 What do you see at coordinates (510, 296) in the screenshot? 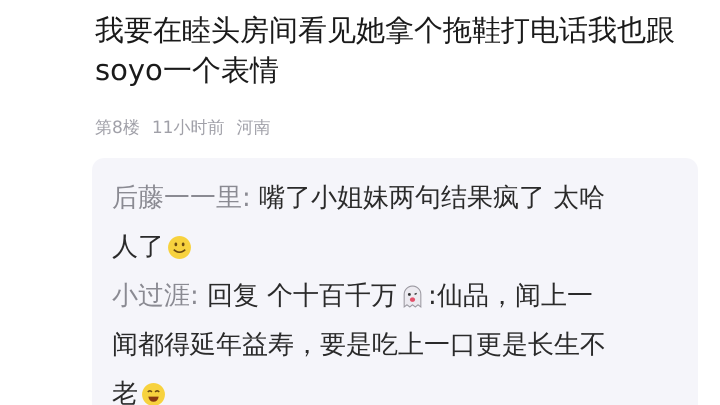
I see `reply-text: :仙品，闻上一` at bounding box center [510, 296].